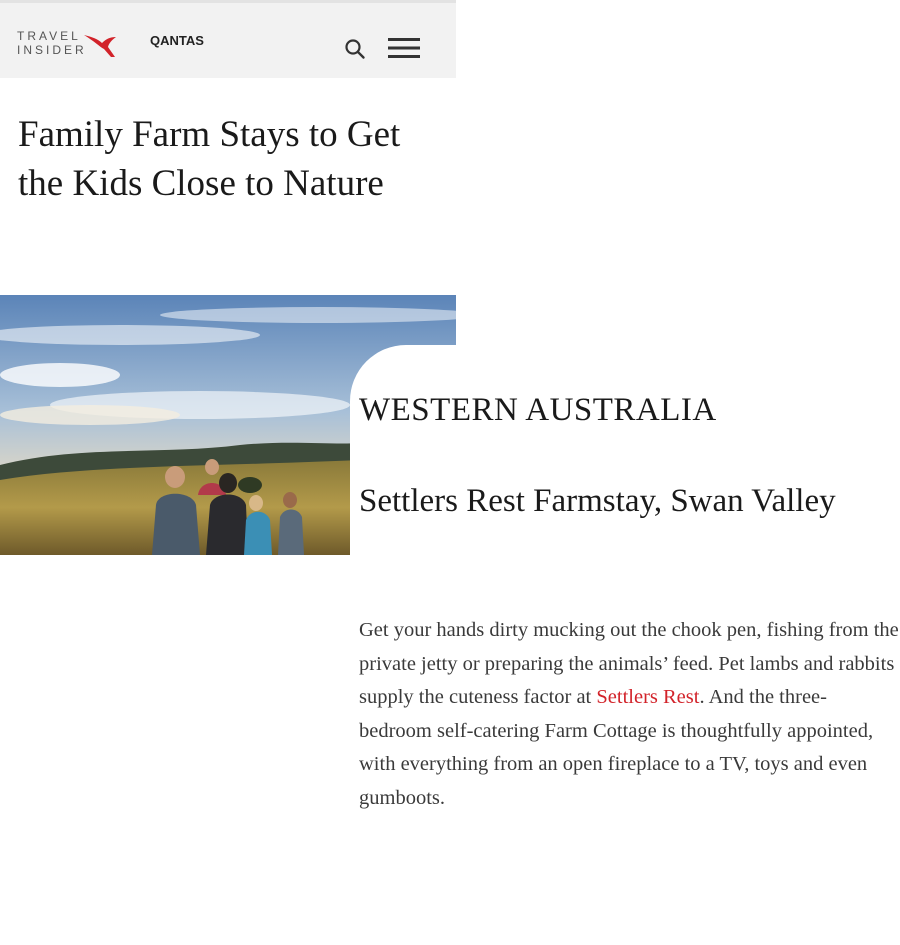 The height and width of the screenshot is (945, 900). I want to click on region-heading: WESTERN AUSTRALIA, so click(538, 410).